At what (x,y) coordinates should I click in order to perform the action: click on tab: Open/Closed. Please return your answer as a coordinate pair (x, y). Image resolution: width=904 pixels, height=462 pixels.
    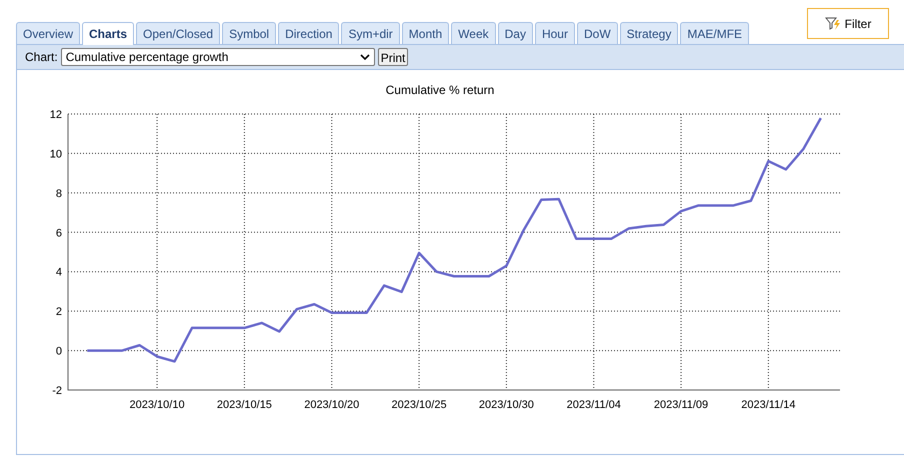
    Looking at the image, I should click on (178, 33).